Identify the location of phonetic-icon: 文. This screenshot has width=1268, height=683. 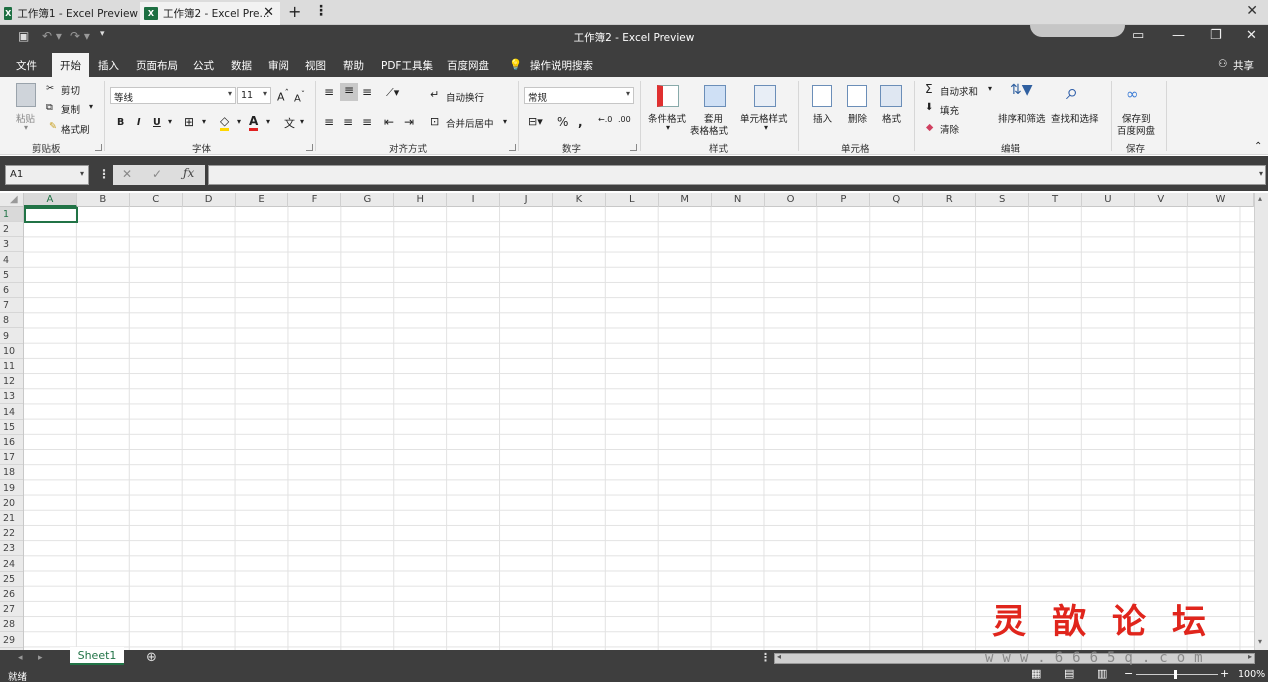
(289, 123).